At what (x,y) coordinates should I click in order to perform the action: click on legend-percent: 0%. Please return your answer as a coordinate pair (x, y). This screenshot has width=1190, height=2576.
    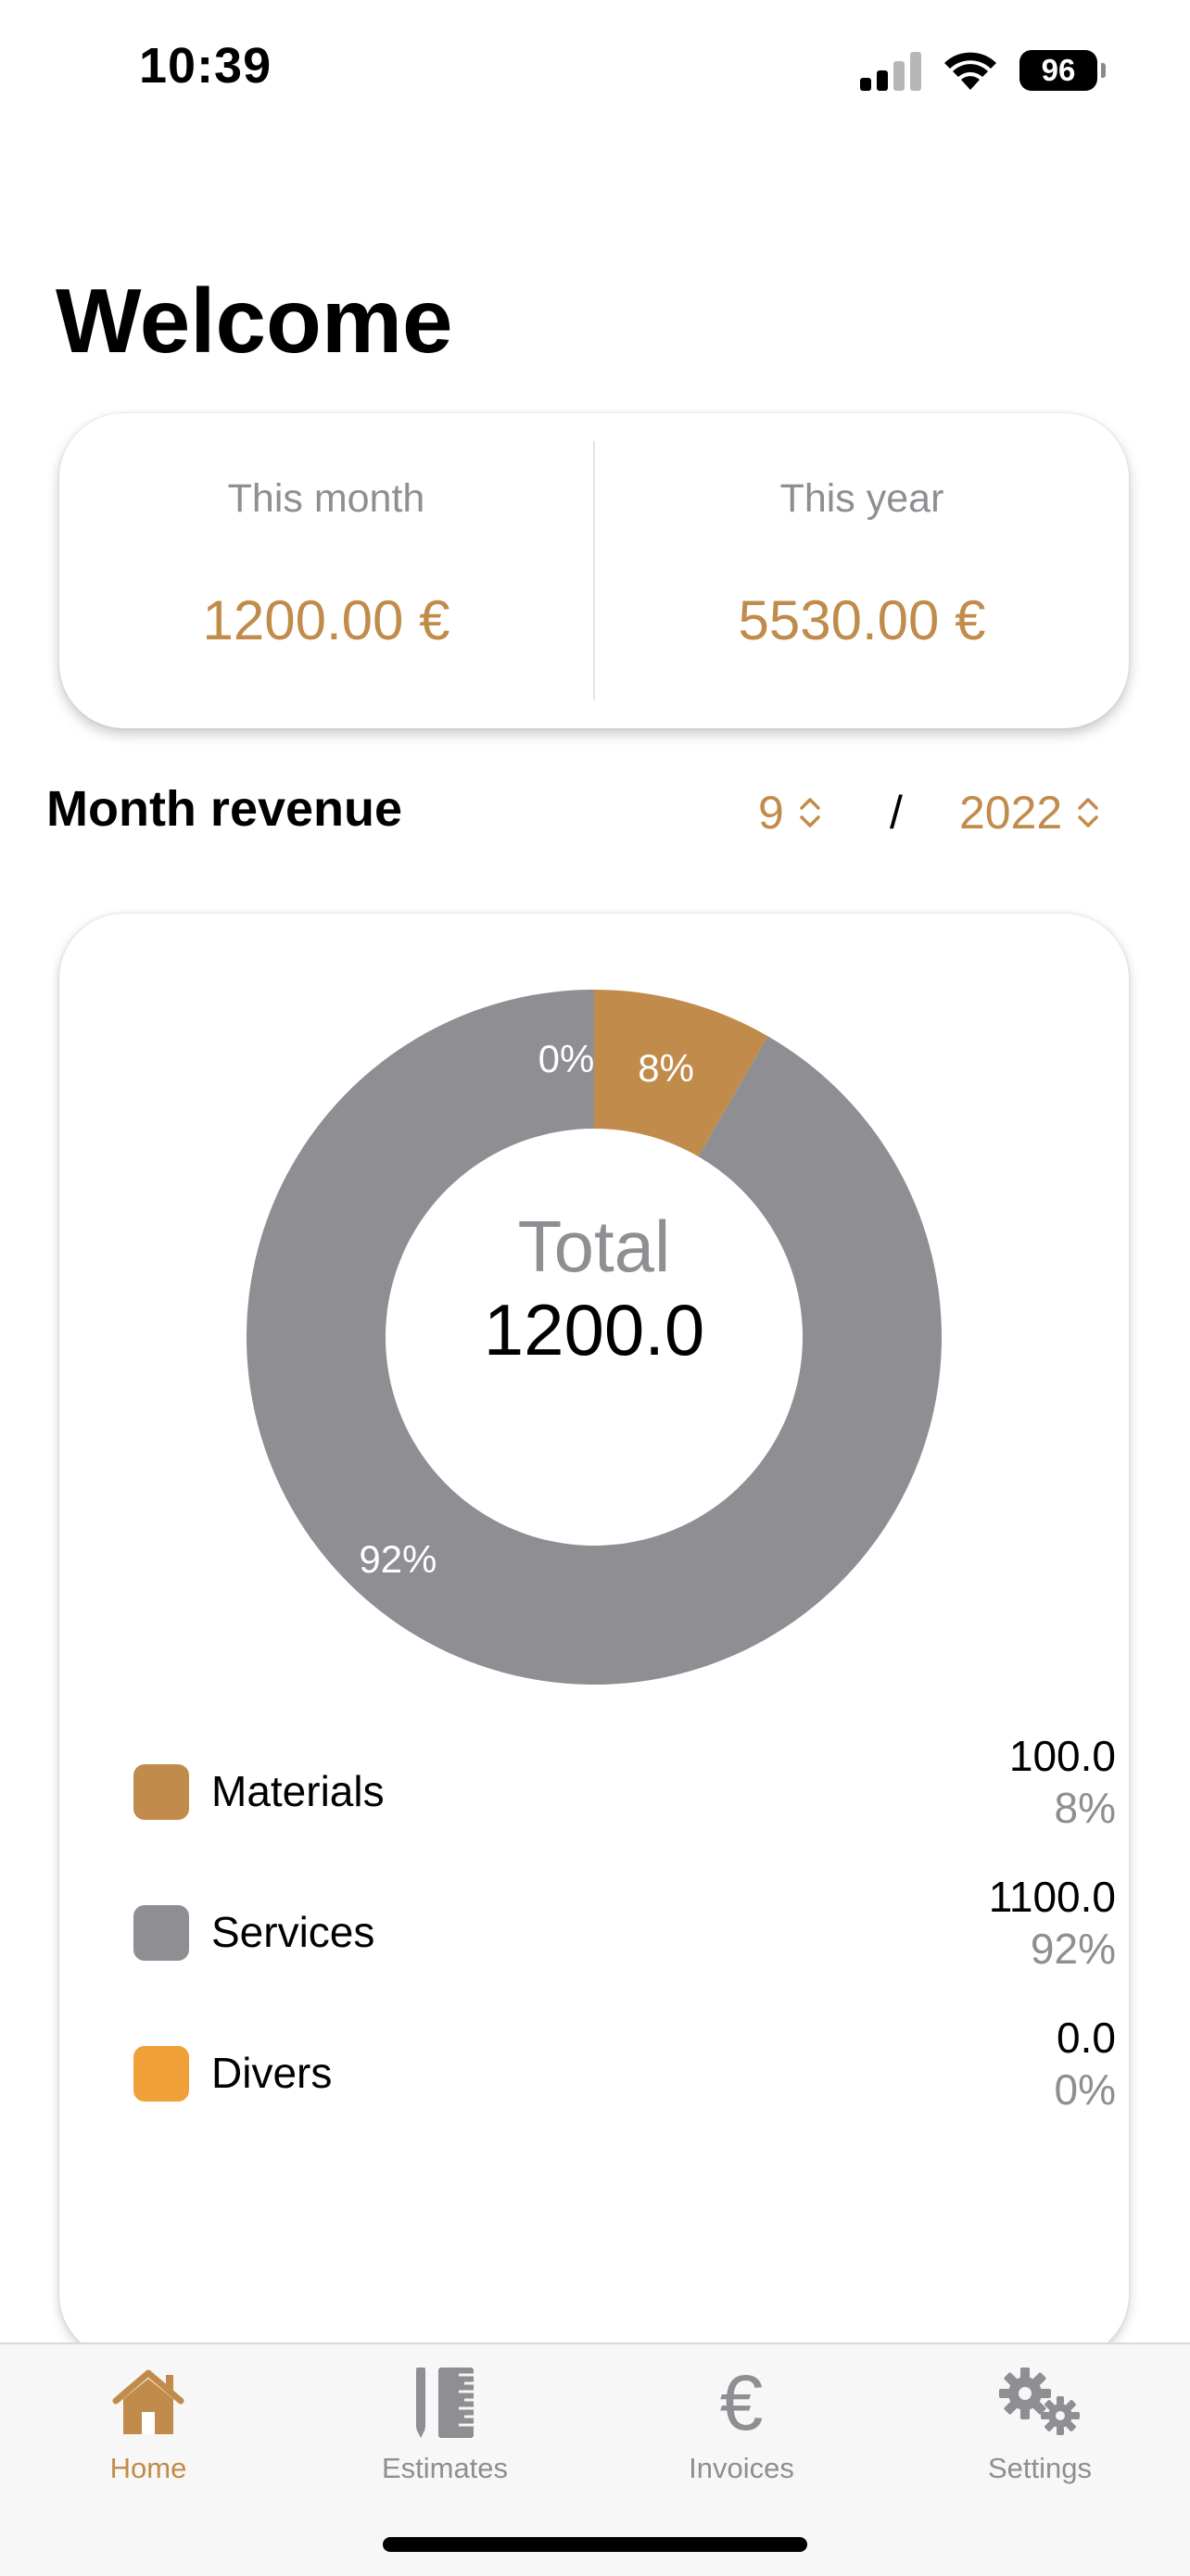
    Looking at the image, I should click on (1085, 2089).